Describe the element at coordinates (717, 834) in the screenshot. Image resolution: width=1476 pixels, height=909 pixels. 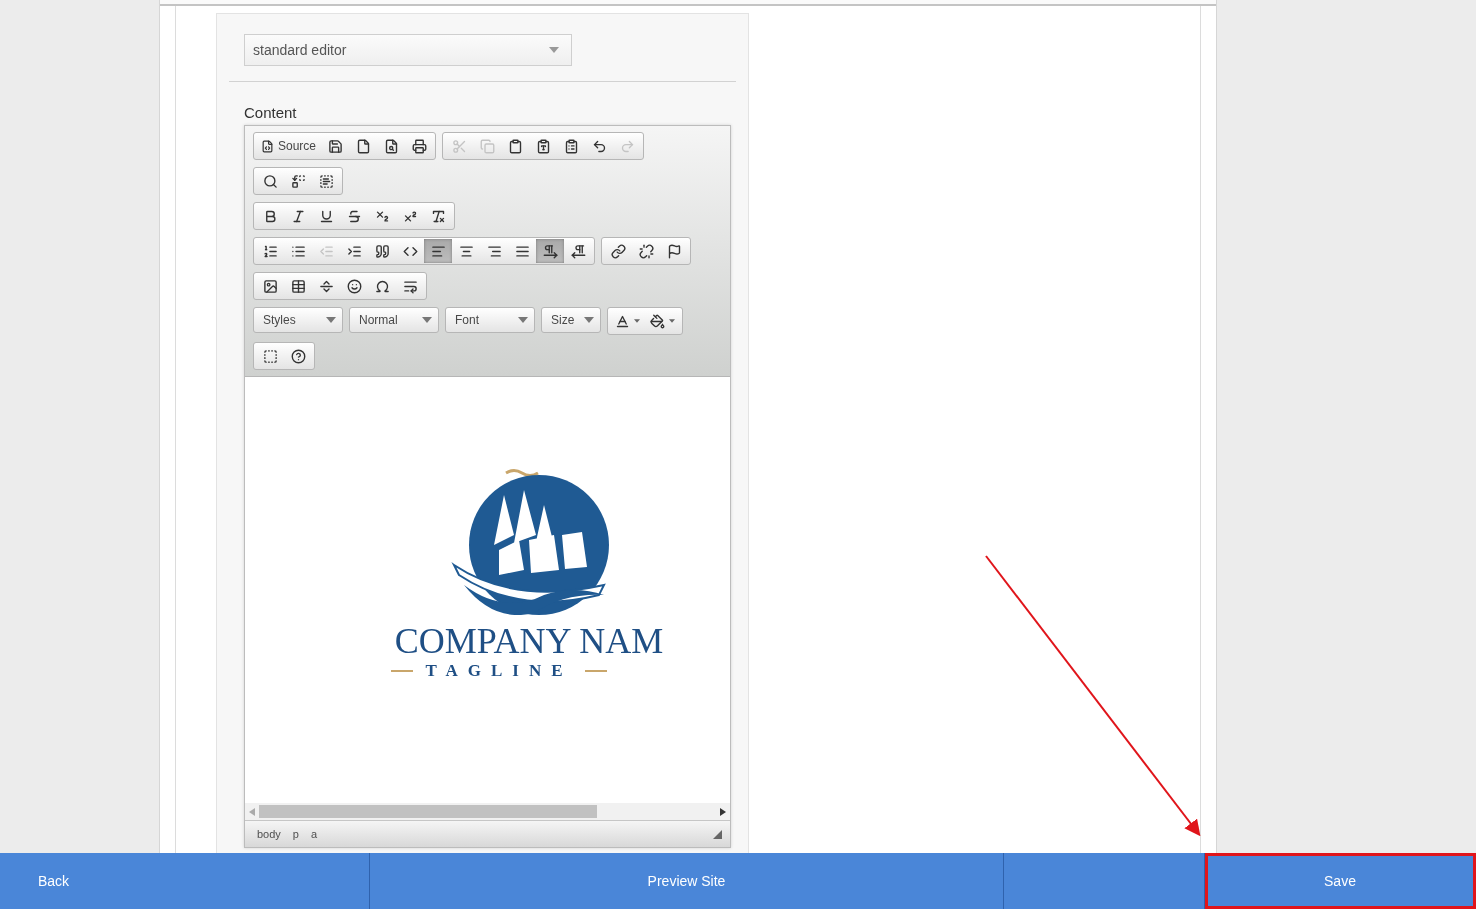
I see `resize-grip-icon` at that location.